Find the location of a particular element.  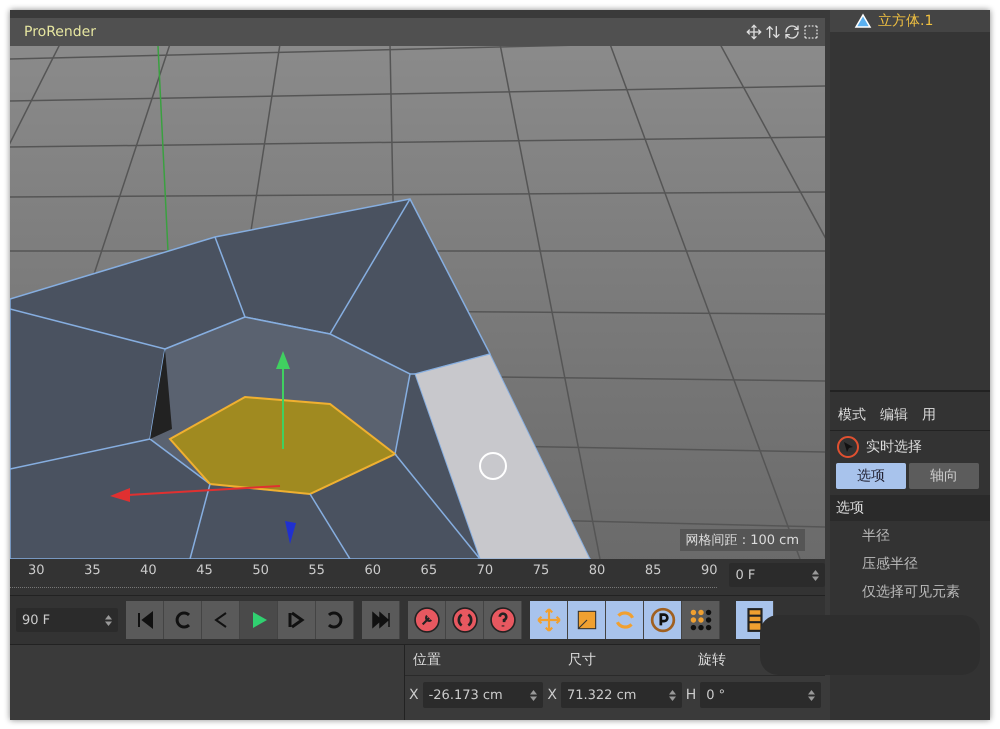

frame-number: 65 is located at coordinates (429, 571).